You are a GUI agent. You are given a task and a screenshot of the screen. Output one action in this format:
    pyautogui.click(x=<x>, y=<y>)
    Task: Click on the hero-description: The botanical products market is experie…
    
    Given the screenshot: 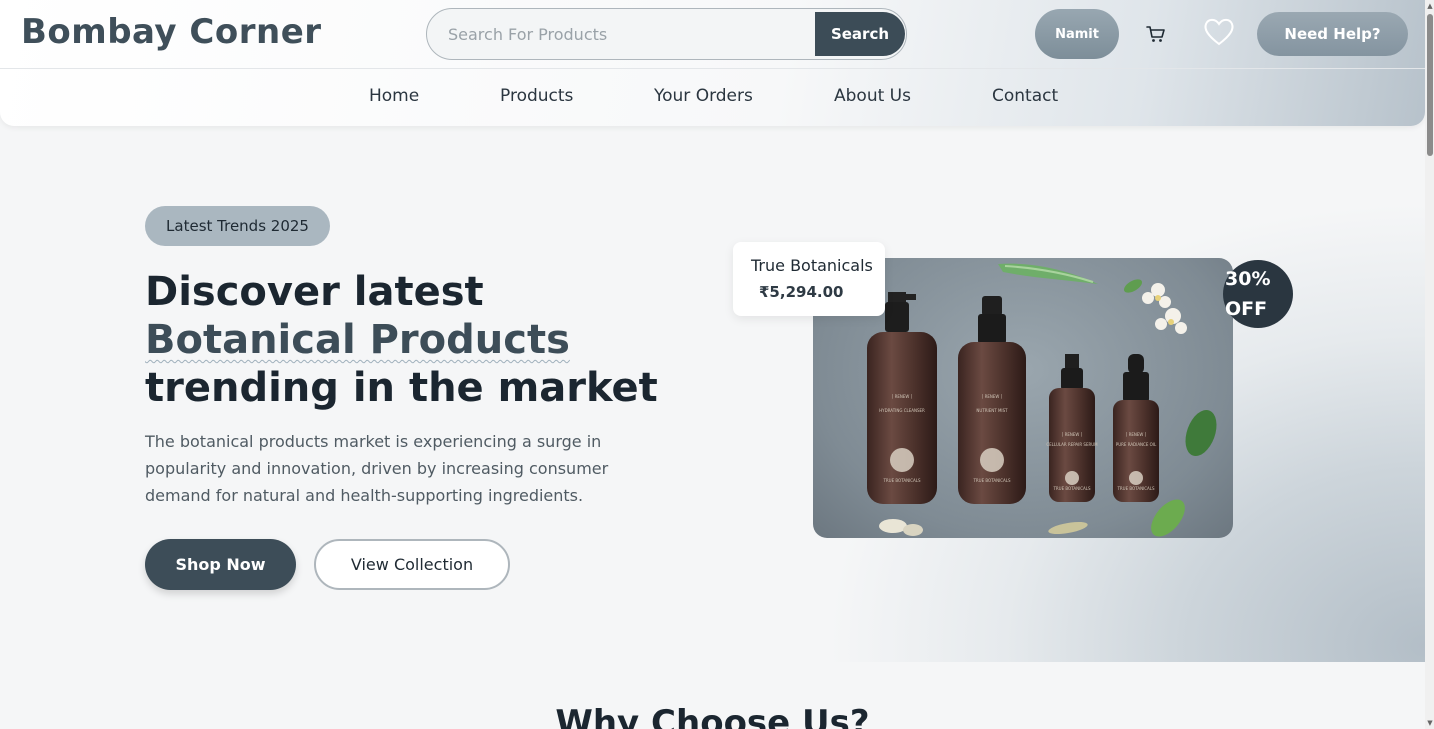 What is the action you would take?
    pyautogui.click(x=377, y=468)
    